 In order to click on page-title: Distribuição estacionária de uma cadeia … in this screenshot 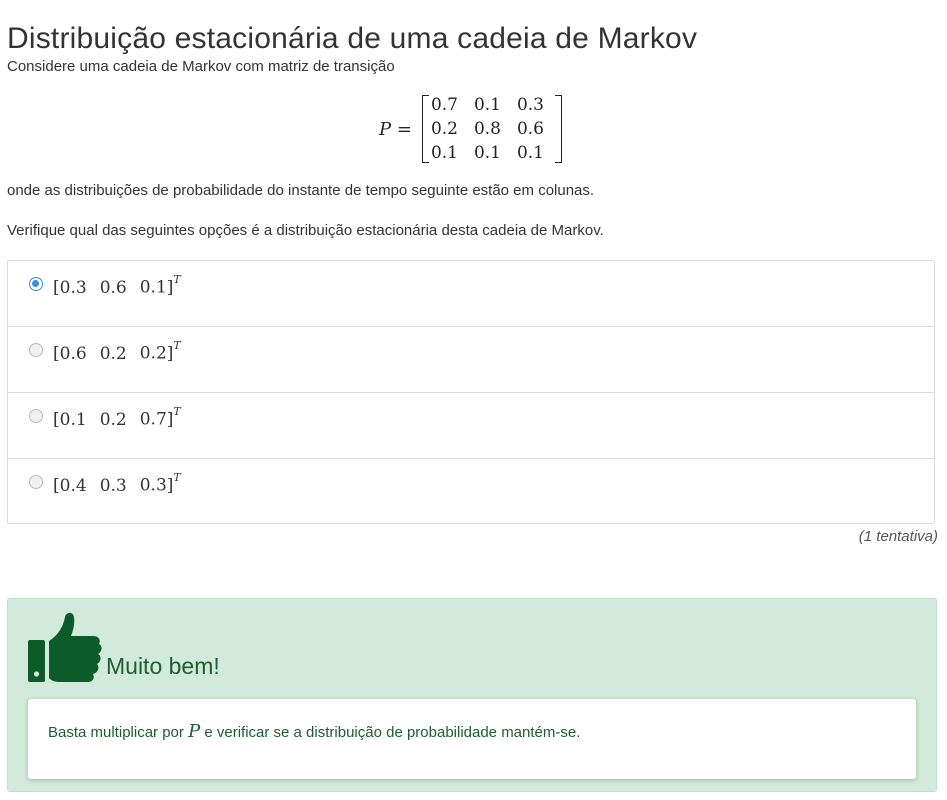, I will do `click(352, 39)`.